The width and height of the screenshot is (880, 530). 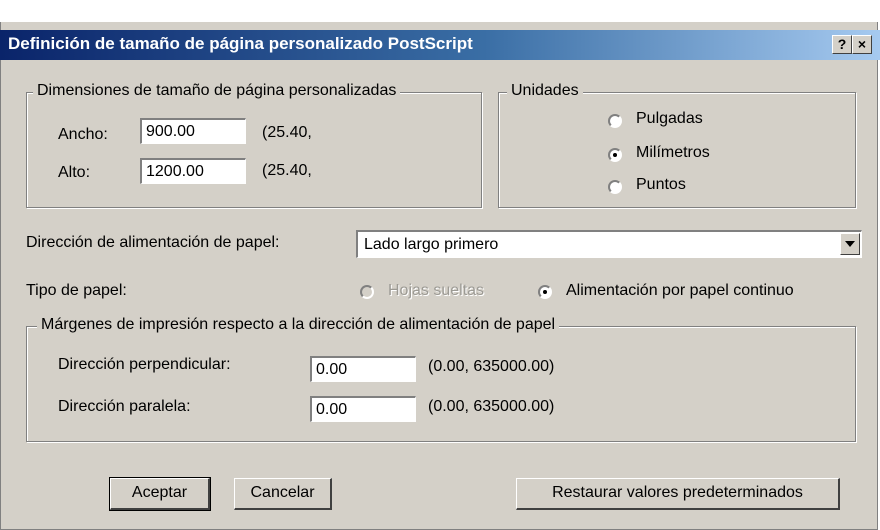 What do you see at coordinates (545, 292) in the screenshot?
I see `continuous-radio` at bounding box center [545, 292].